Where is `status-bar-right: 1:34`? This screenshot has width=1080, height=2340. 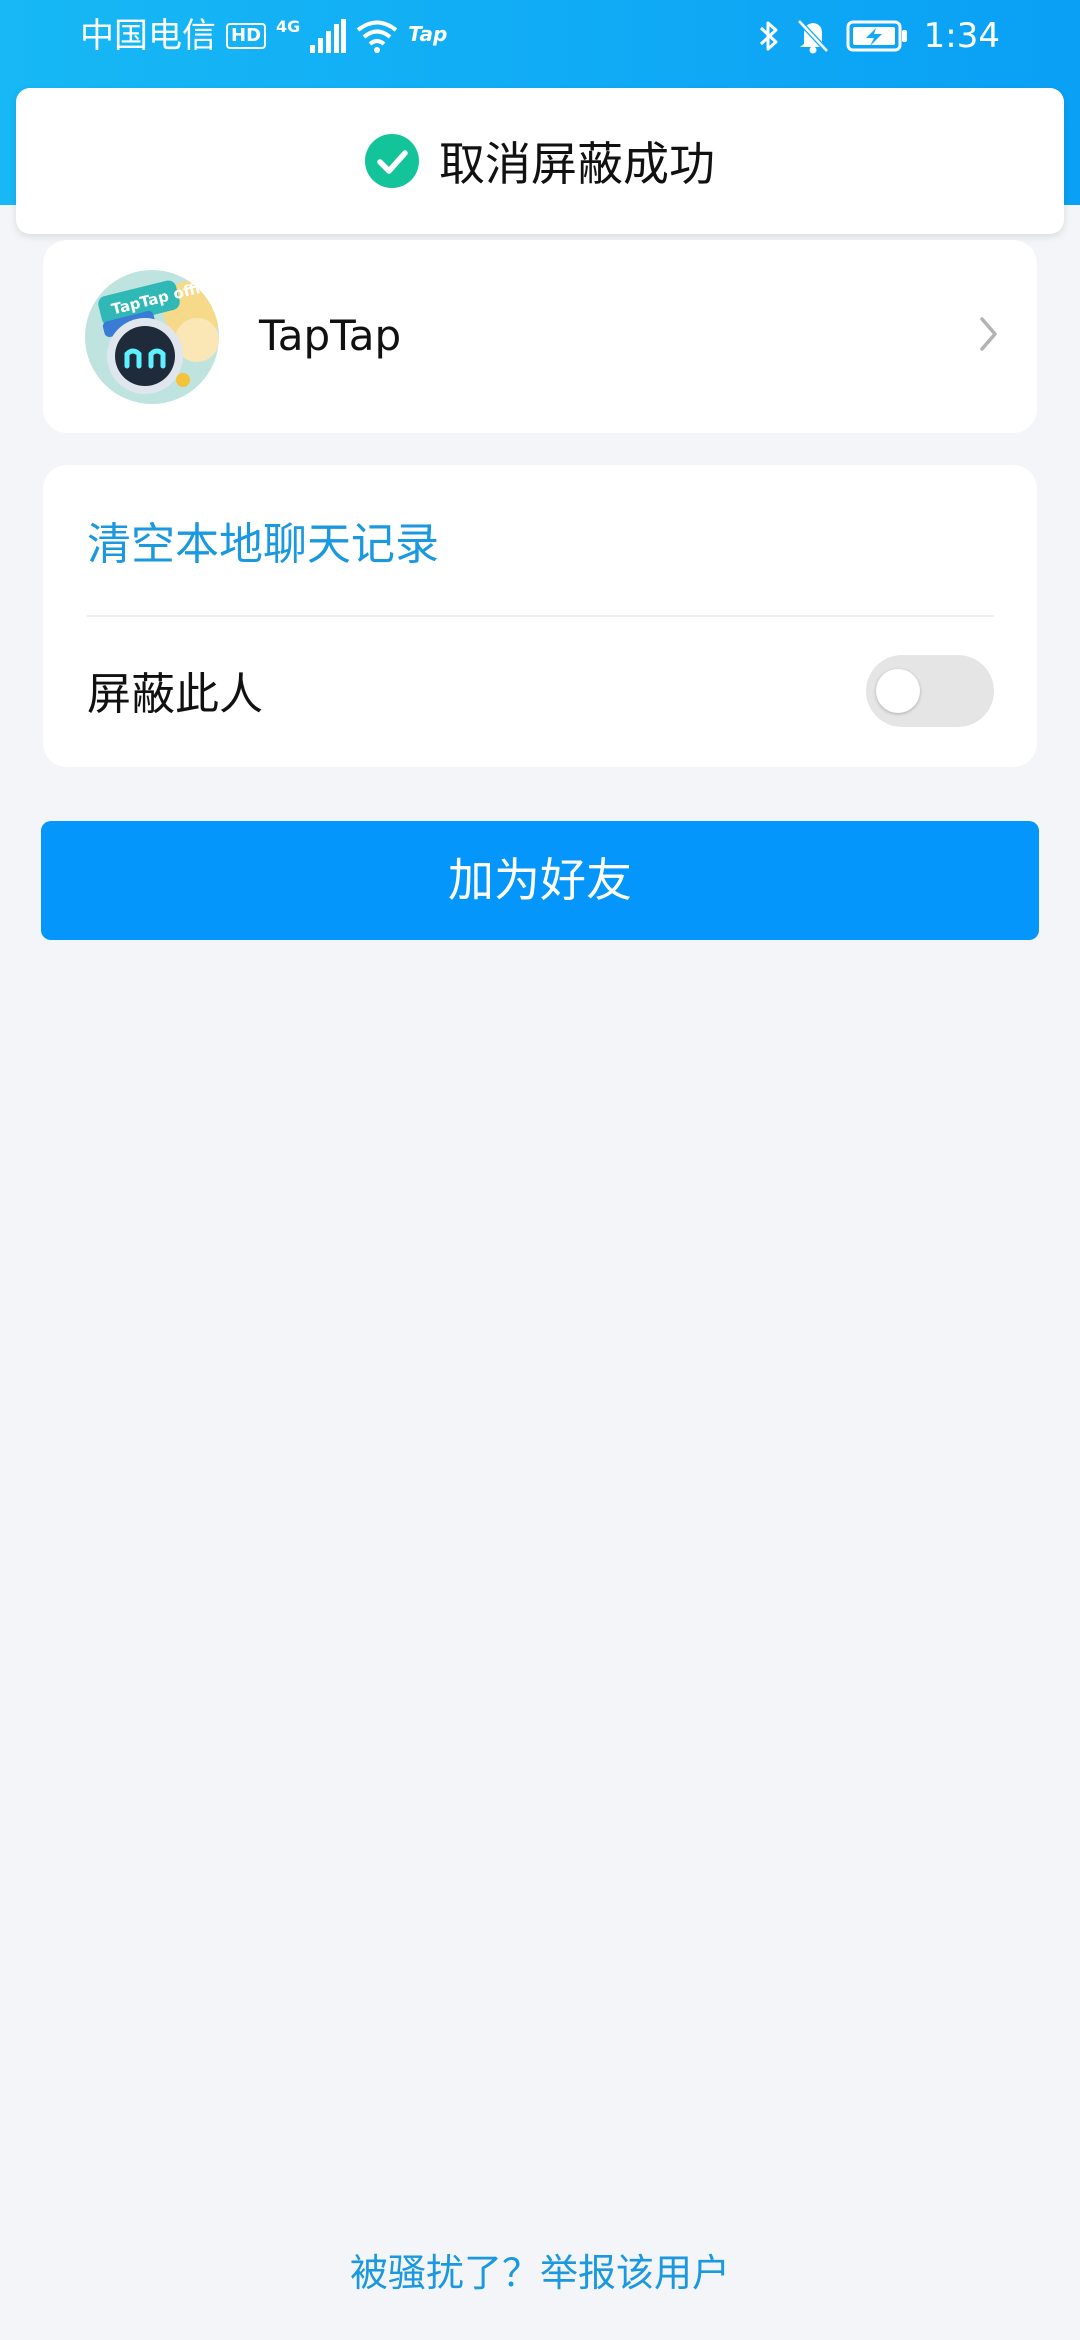
status-bar-right: 1:34 is located at coordinates (879, 36).